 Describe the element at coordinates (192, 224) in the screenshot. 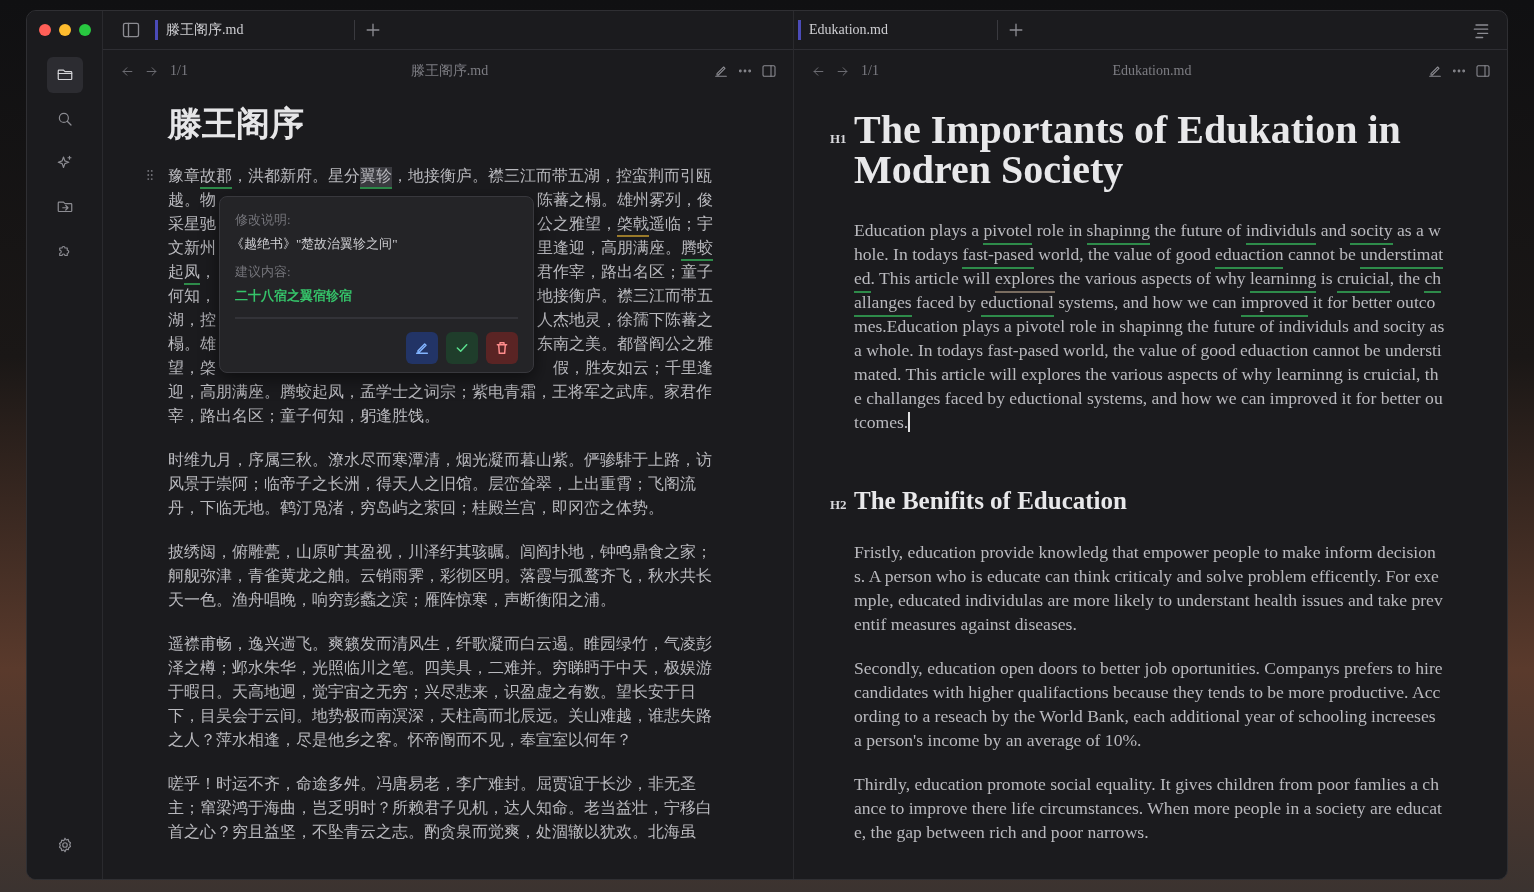

I see `text-fragment: 采星驰` at that location.